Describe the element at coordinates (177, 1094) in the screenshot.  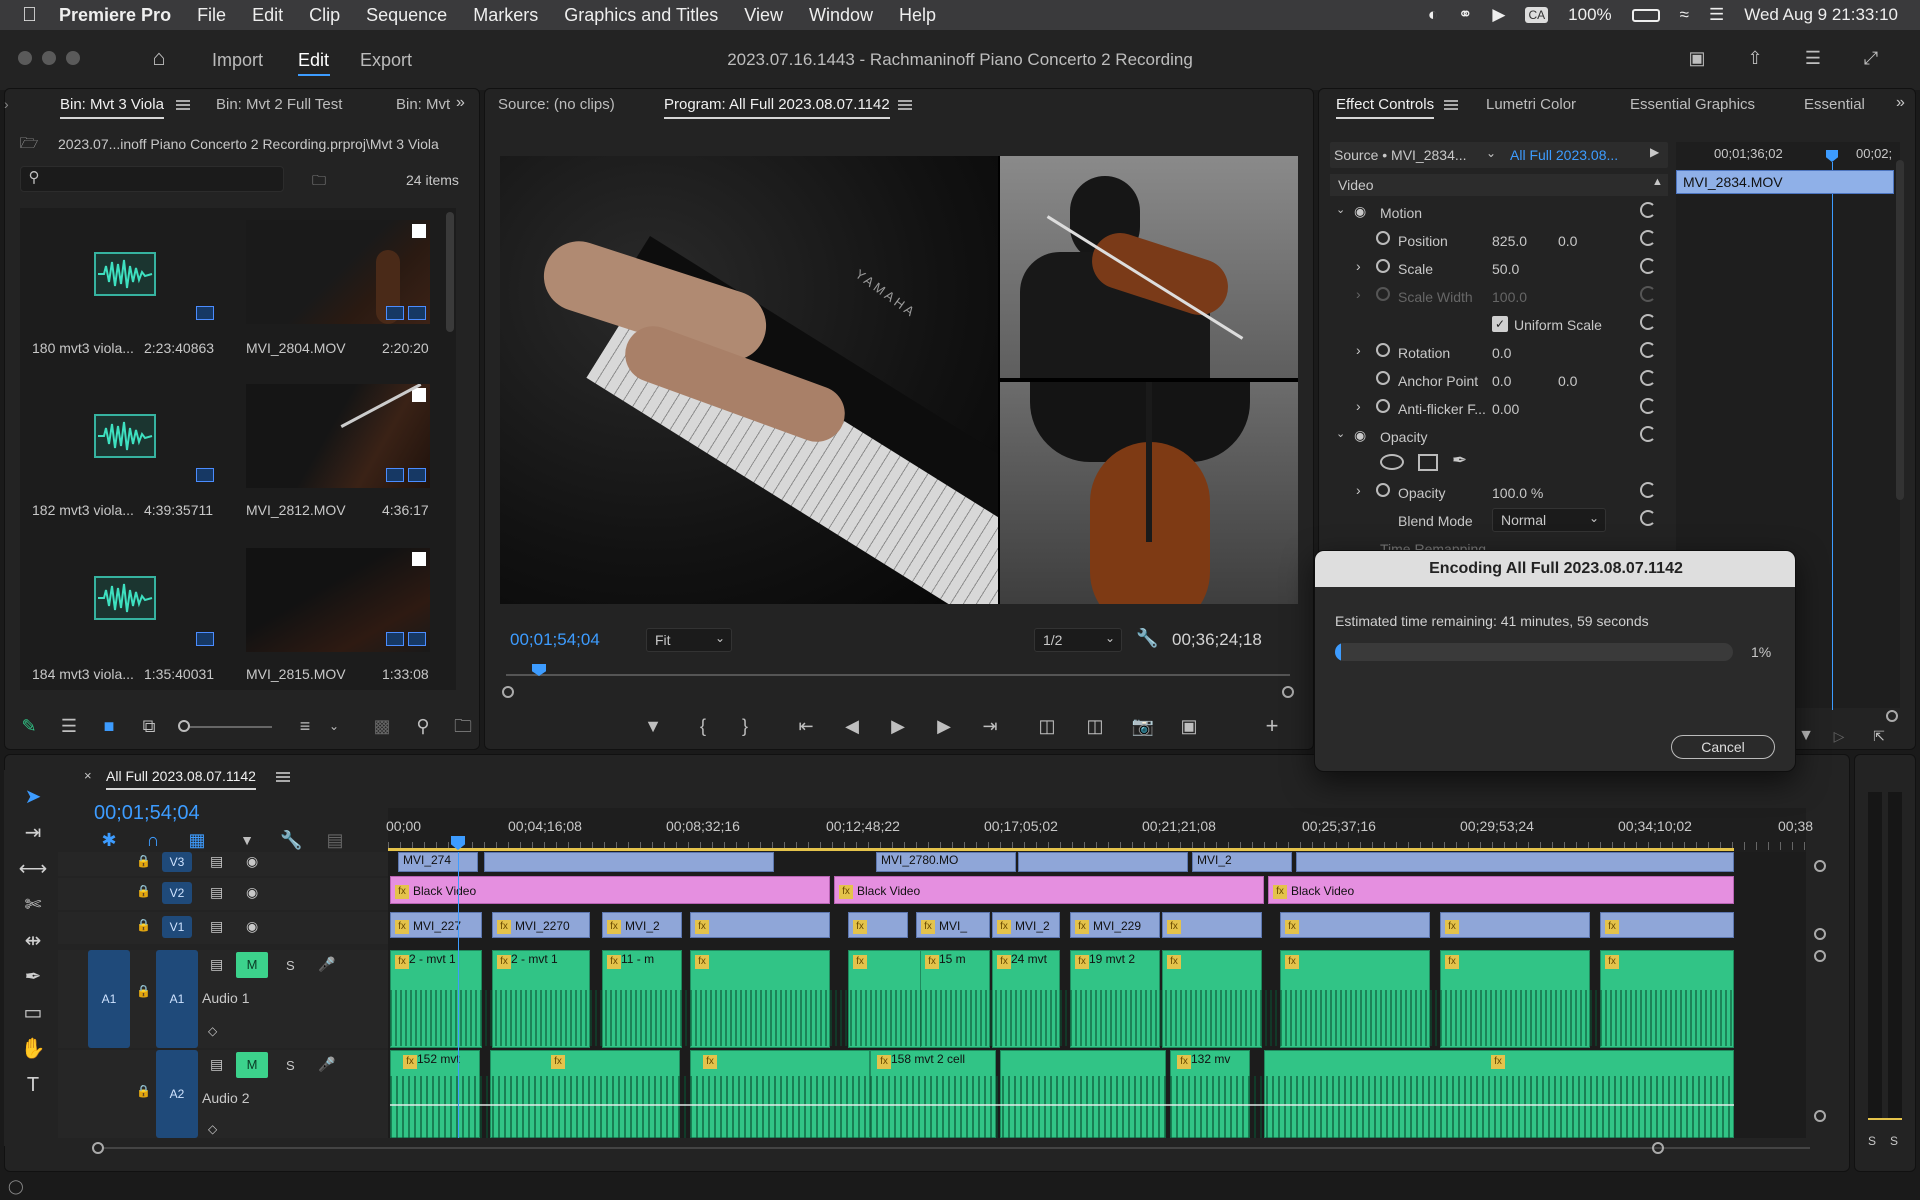
I see `track-label-a2: A2` at that location.